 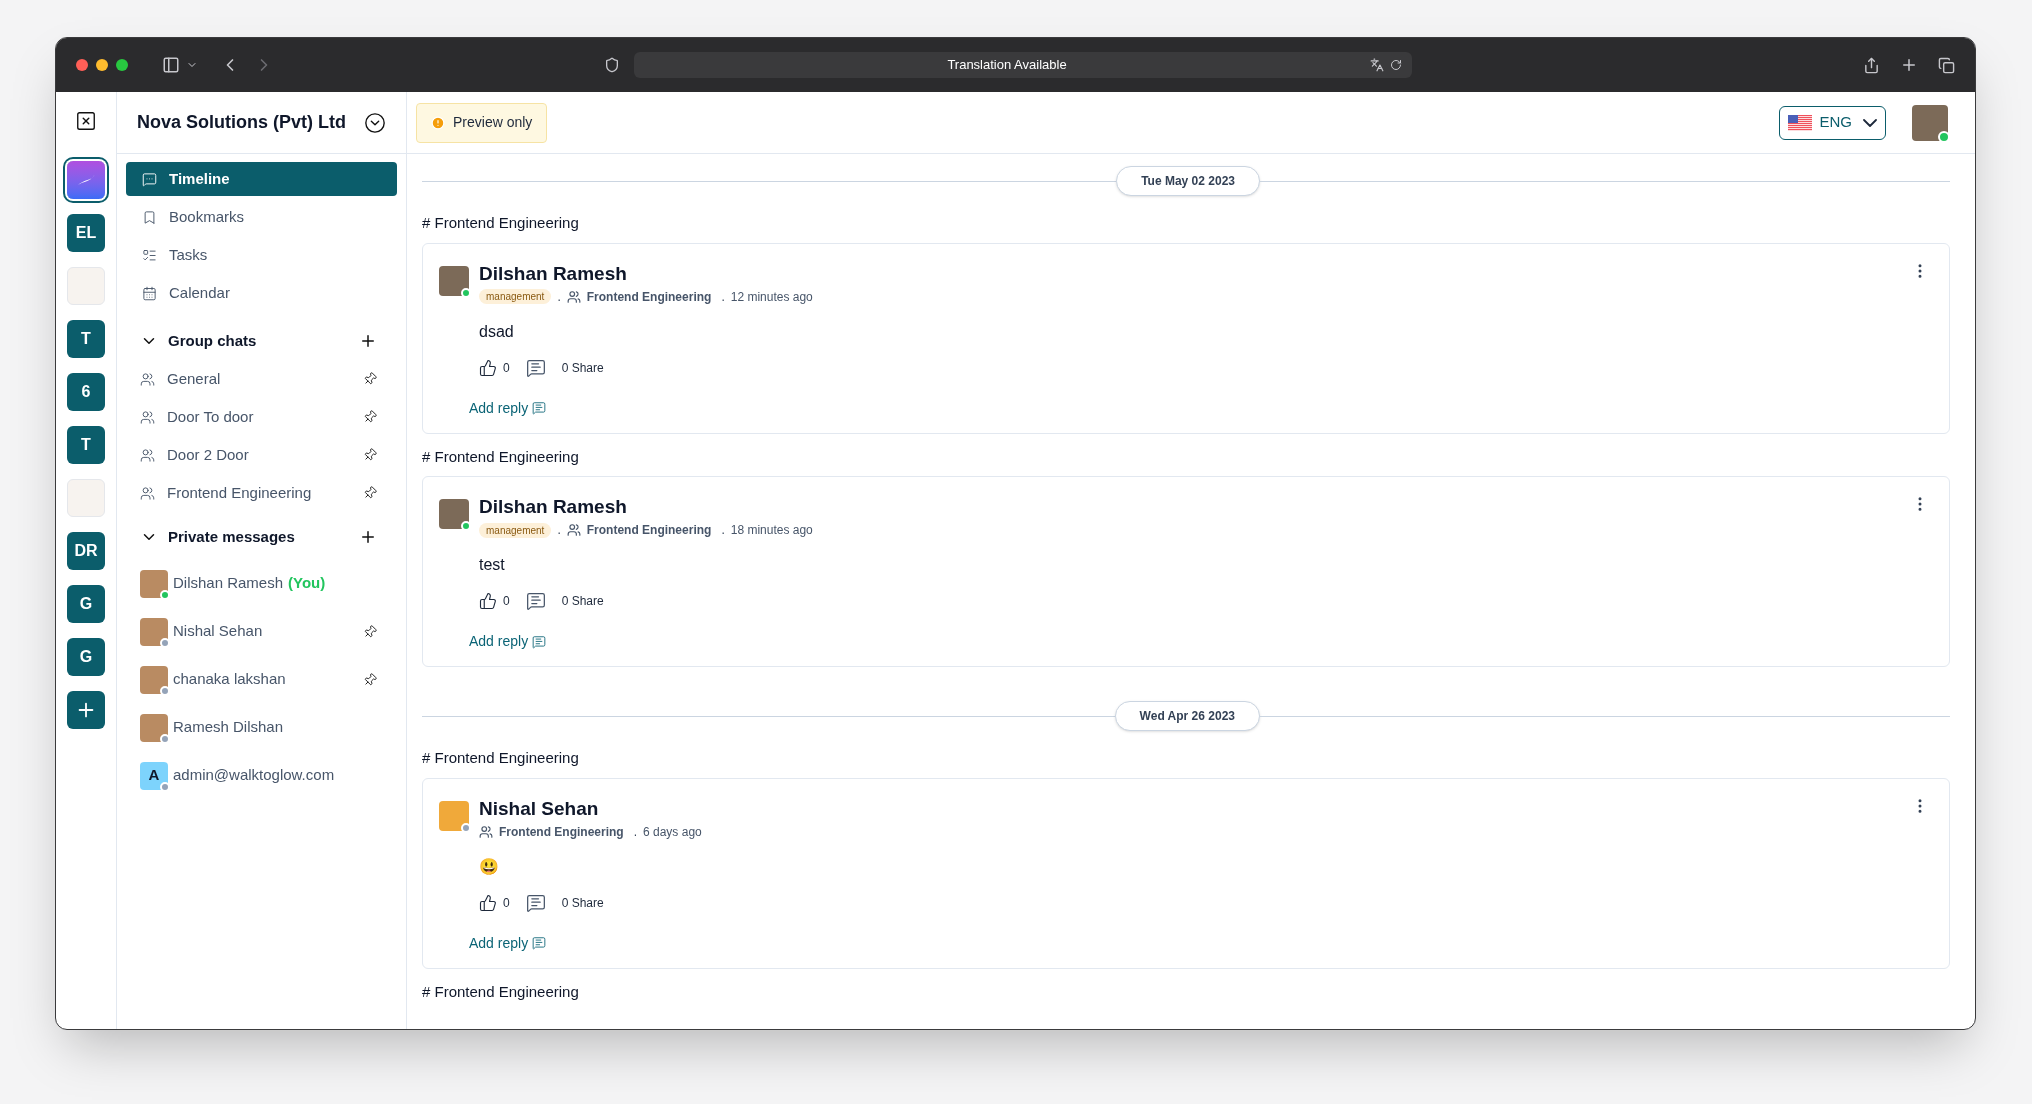 What do you see at coordinates (228, 583) in the screenshot?
I see `chat-item: Dilshan Ramesh` at bounding box center [228, 583].